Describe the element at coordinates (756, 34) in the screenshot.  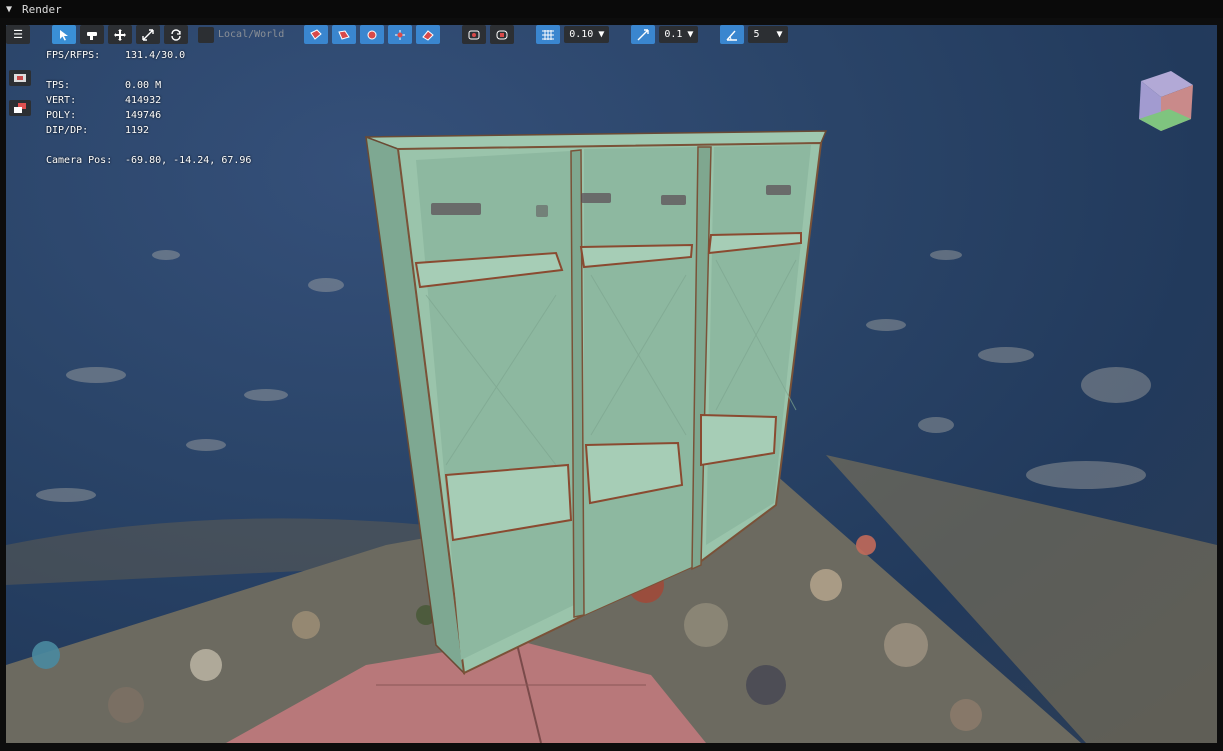
I see `angle-snap-value: 5` at that location.